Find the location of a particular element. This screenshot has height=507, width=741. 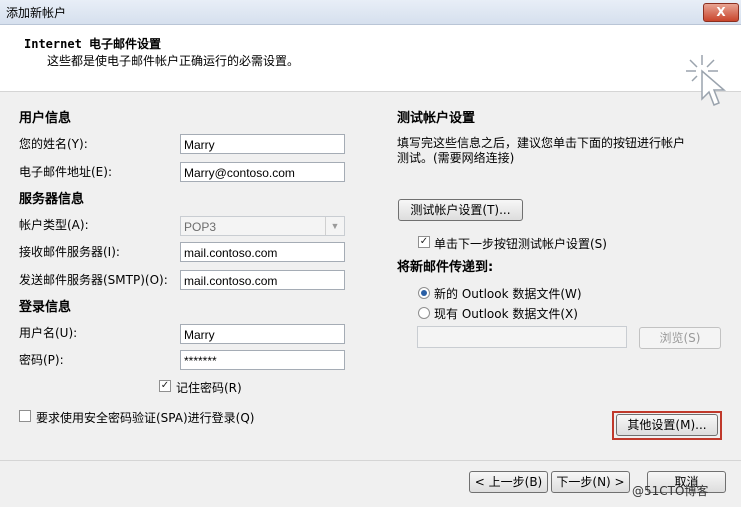

new-data-file-radio is located at coordinates (424, 293).